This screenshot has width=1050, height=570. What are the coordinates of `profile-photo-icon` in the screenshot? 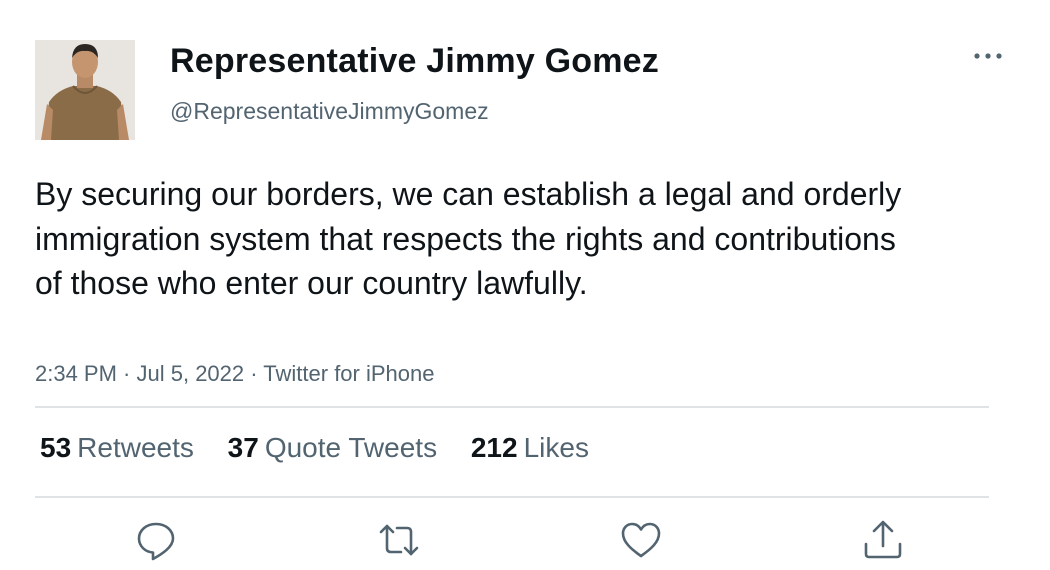 It's located at (85, 90).